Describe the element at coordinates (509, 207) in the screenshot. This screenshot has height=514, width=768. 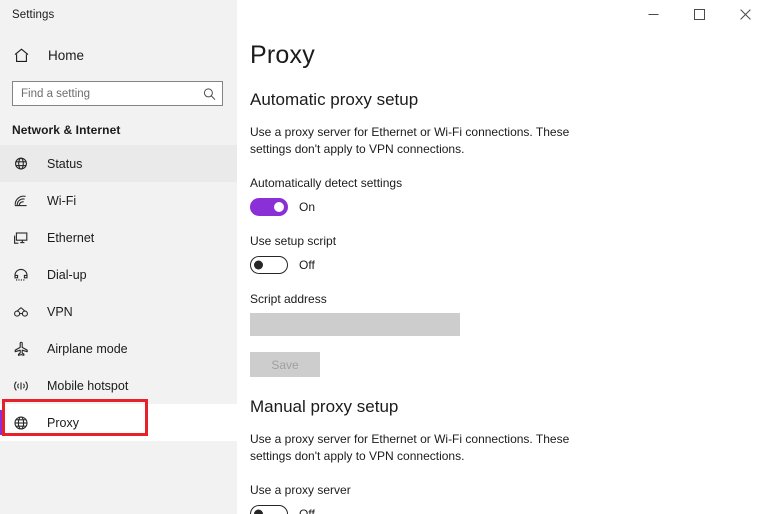
I see `auto-detect-row: On` at that location.